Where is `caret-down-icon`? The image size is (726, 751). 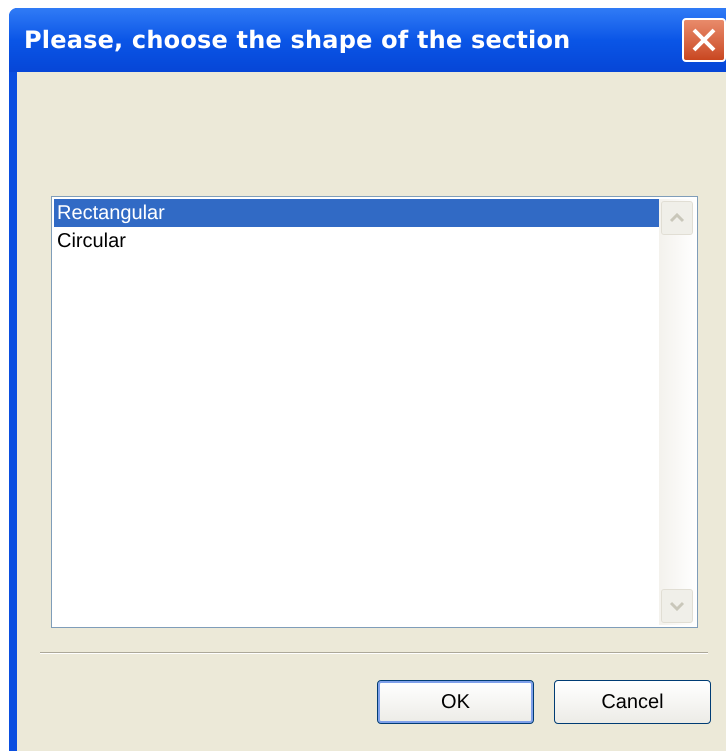
caret-down-icon is located at coordinates (677, 606).